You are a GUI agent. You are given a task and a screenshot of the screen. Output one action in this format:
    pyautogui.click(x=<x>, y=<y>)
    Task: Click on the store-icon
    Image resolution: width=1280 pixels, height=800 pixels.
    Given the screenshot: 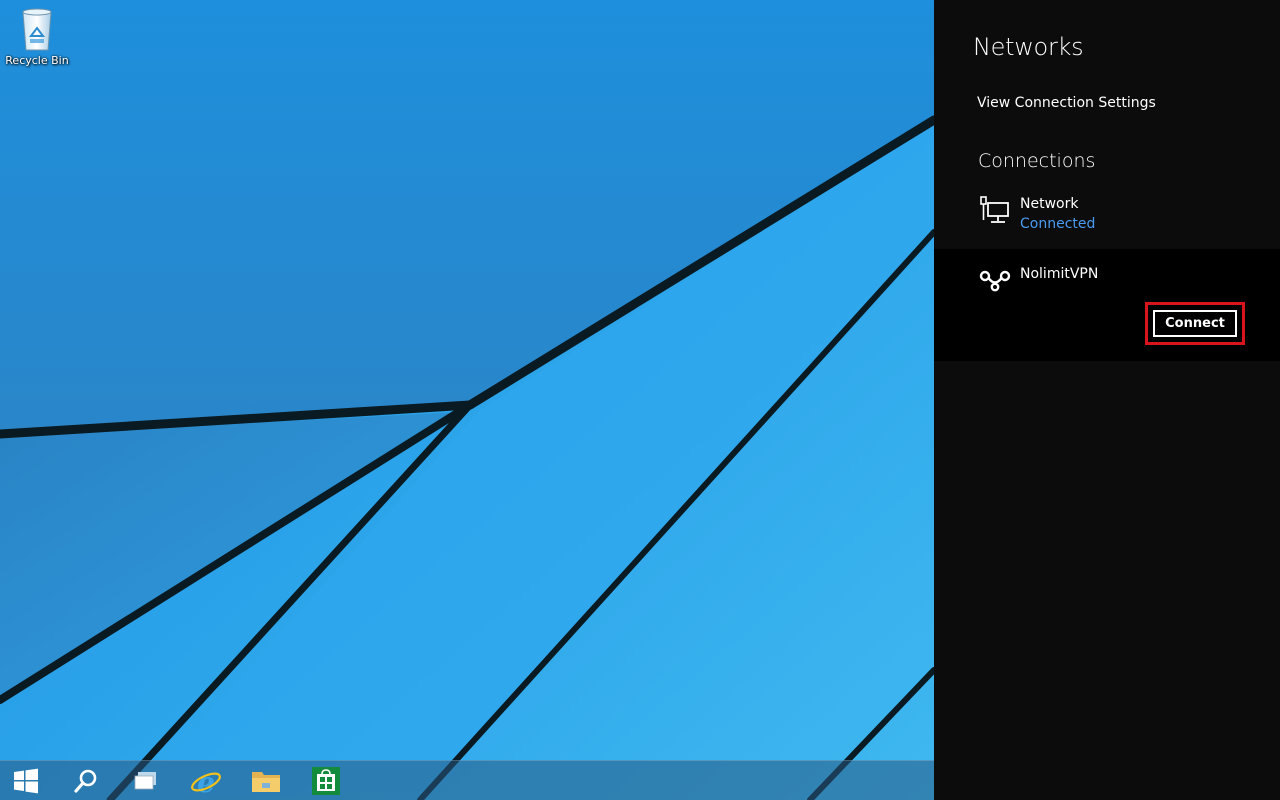 What is the action you would take?
    pyautogui.click(x=326, y=781)
    